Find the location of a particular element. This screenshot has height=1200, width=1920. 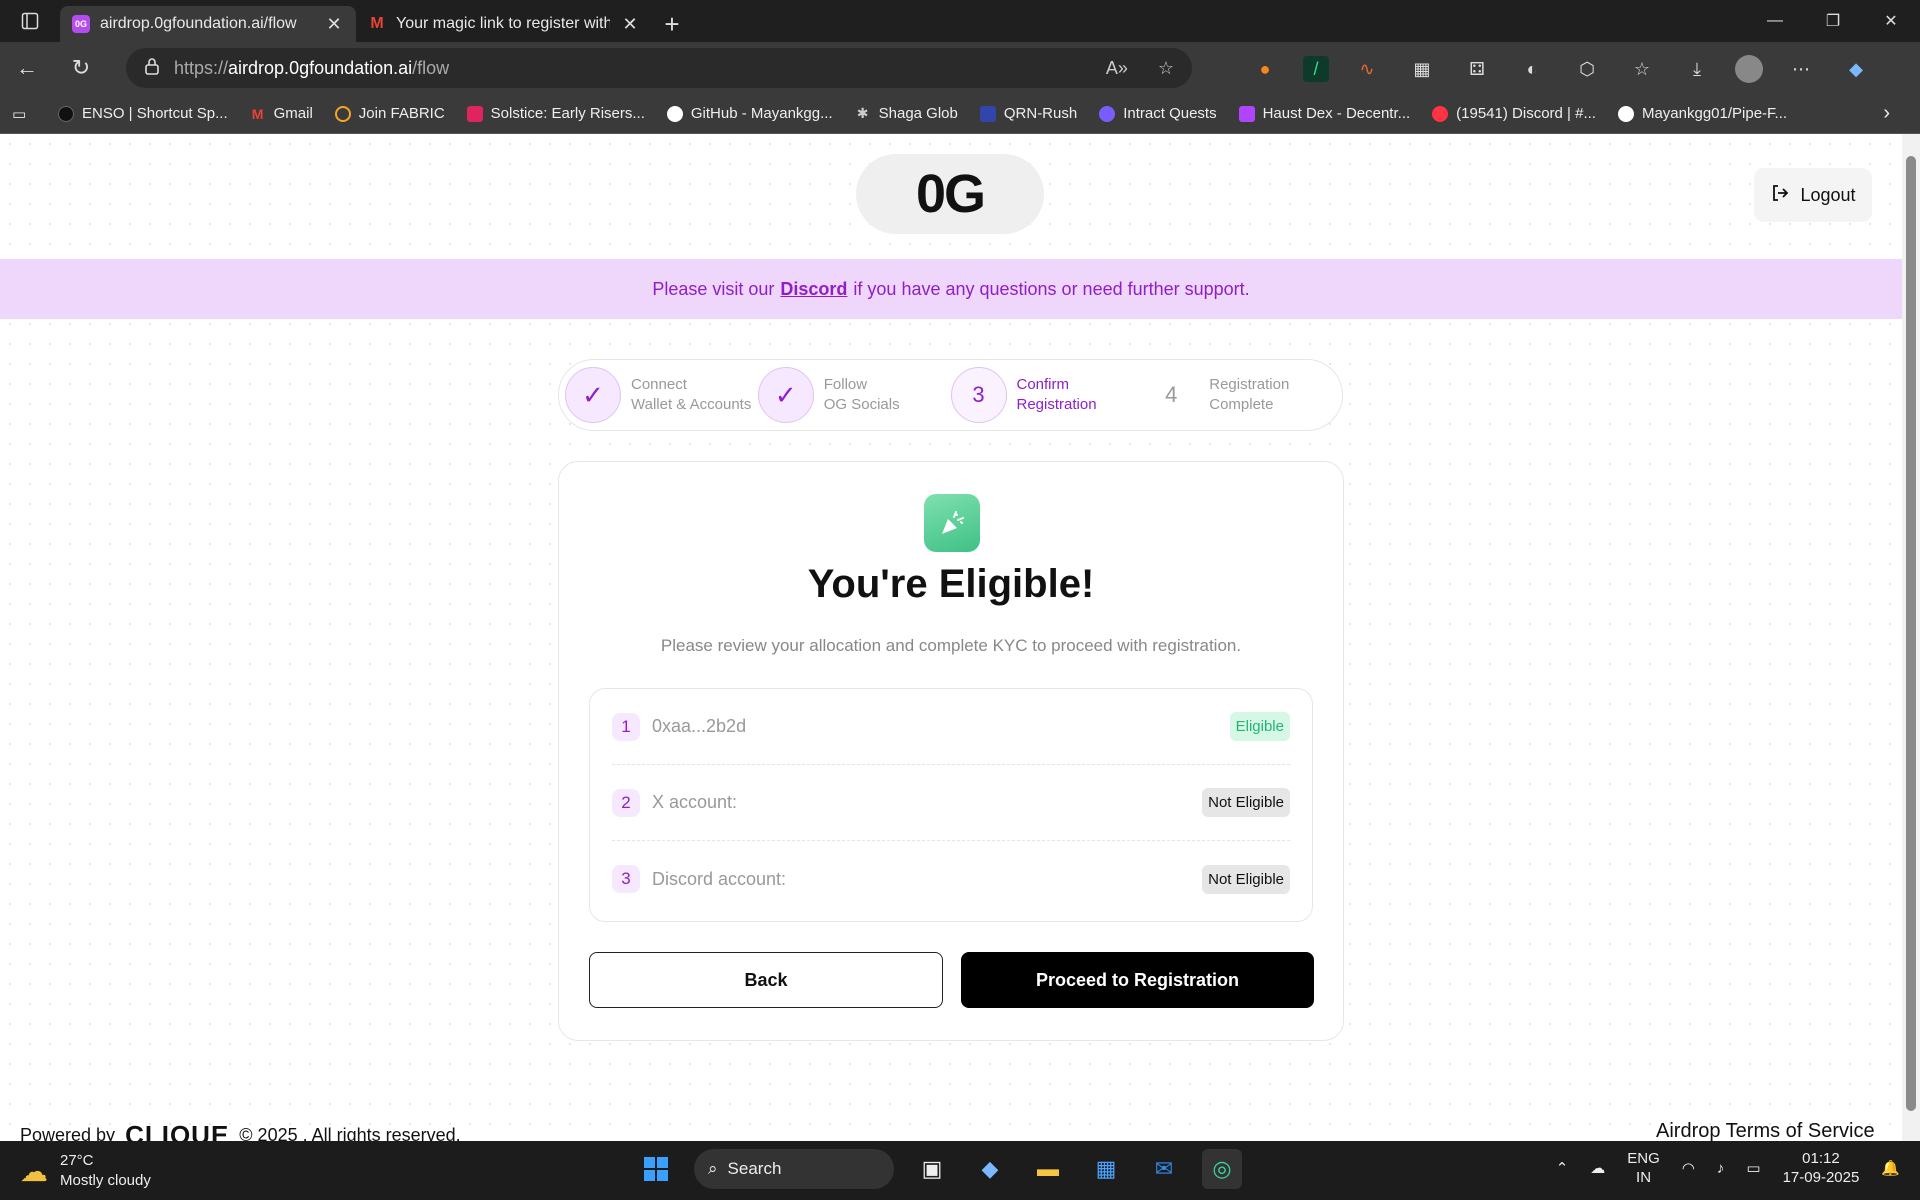

copilot-app-icon: ◆ is located at coordinates (990, 1169).